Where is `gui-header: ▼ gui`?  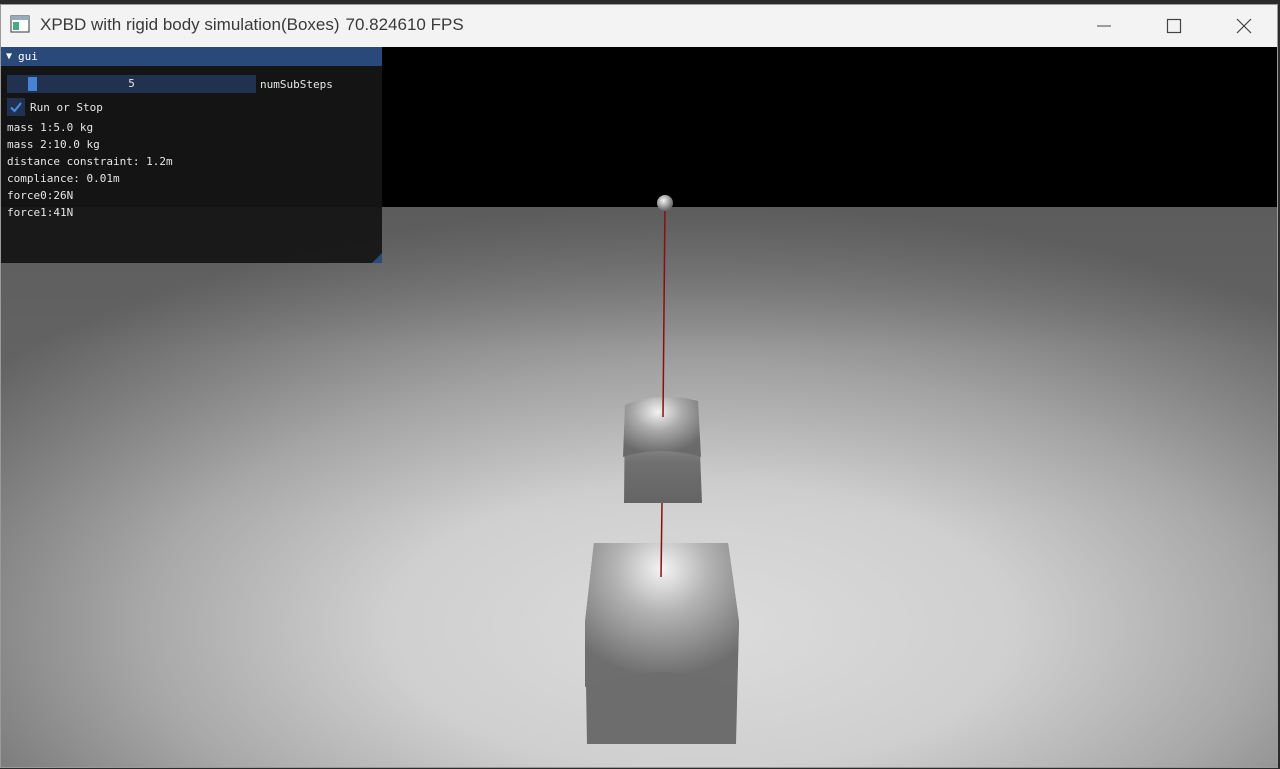
gui-header: ▼ gui is located at coordinates (191, 56).